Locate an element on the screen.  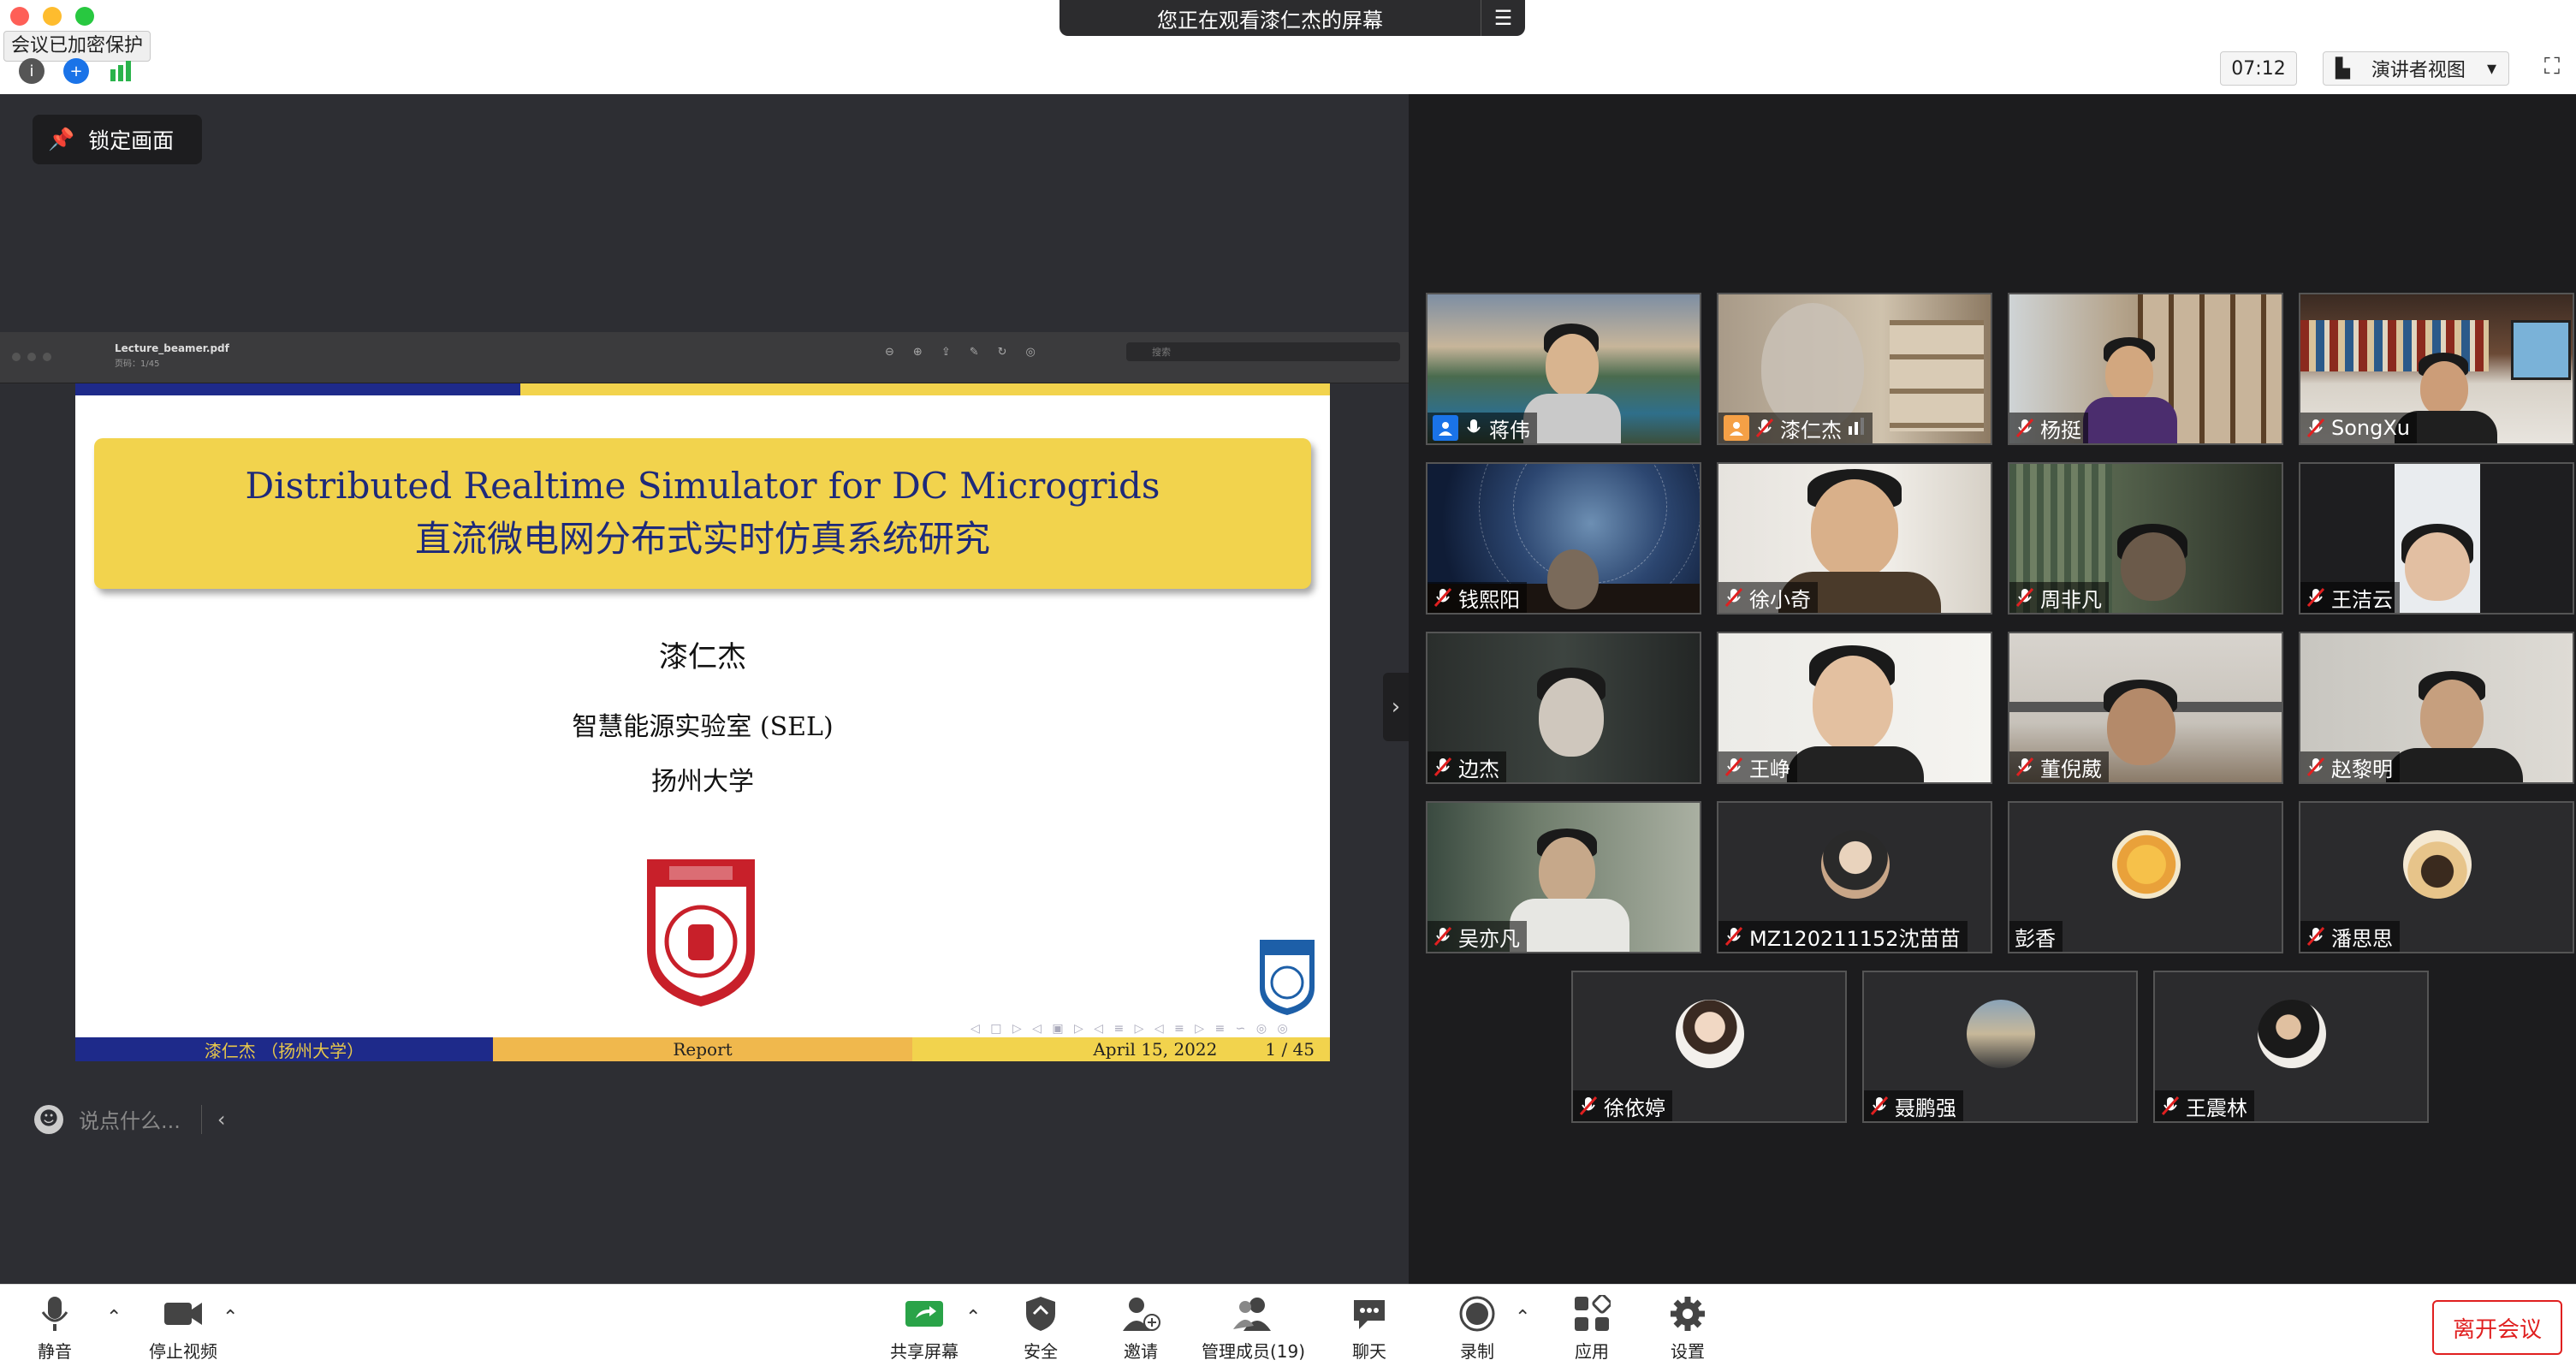
security-label: 安全 is located at coordinates (1041, 1351).